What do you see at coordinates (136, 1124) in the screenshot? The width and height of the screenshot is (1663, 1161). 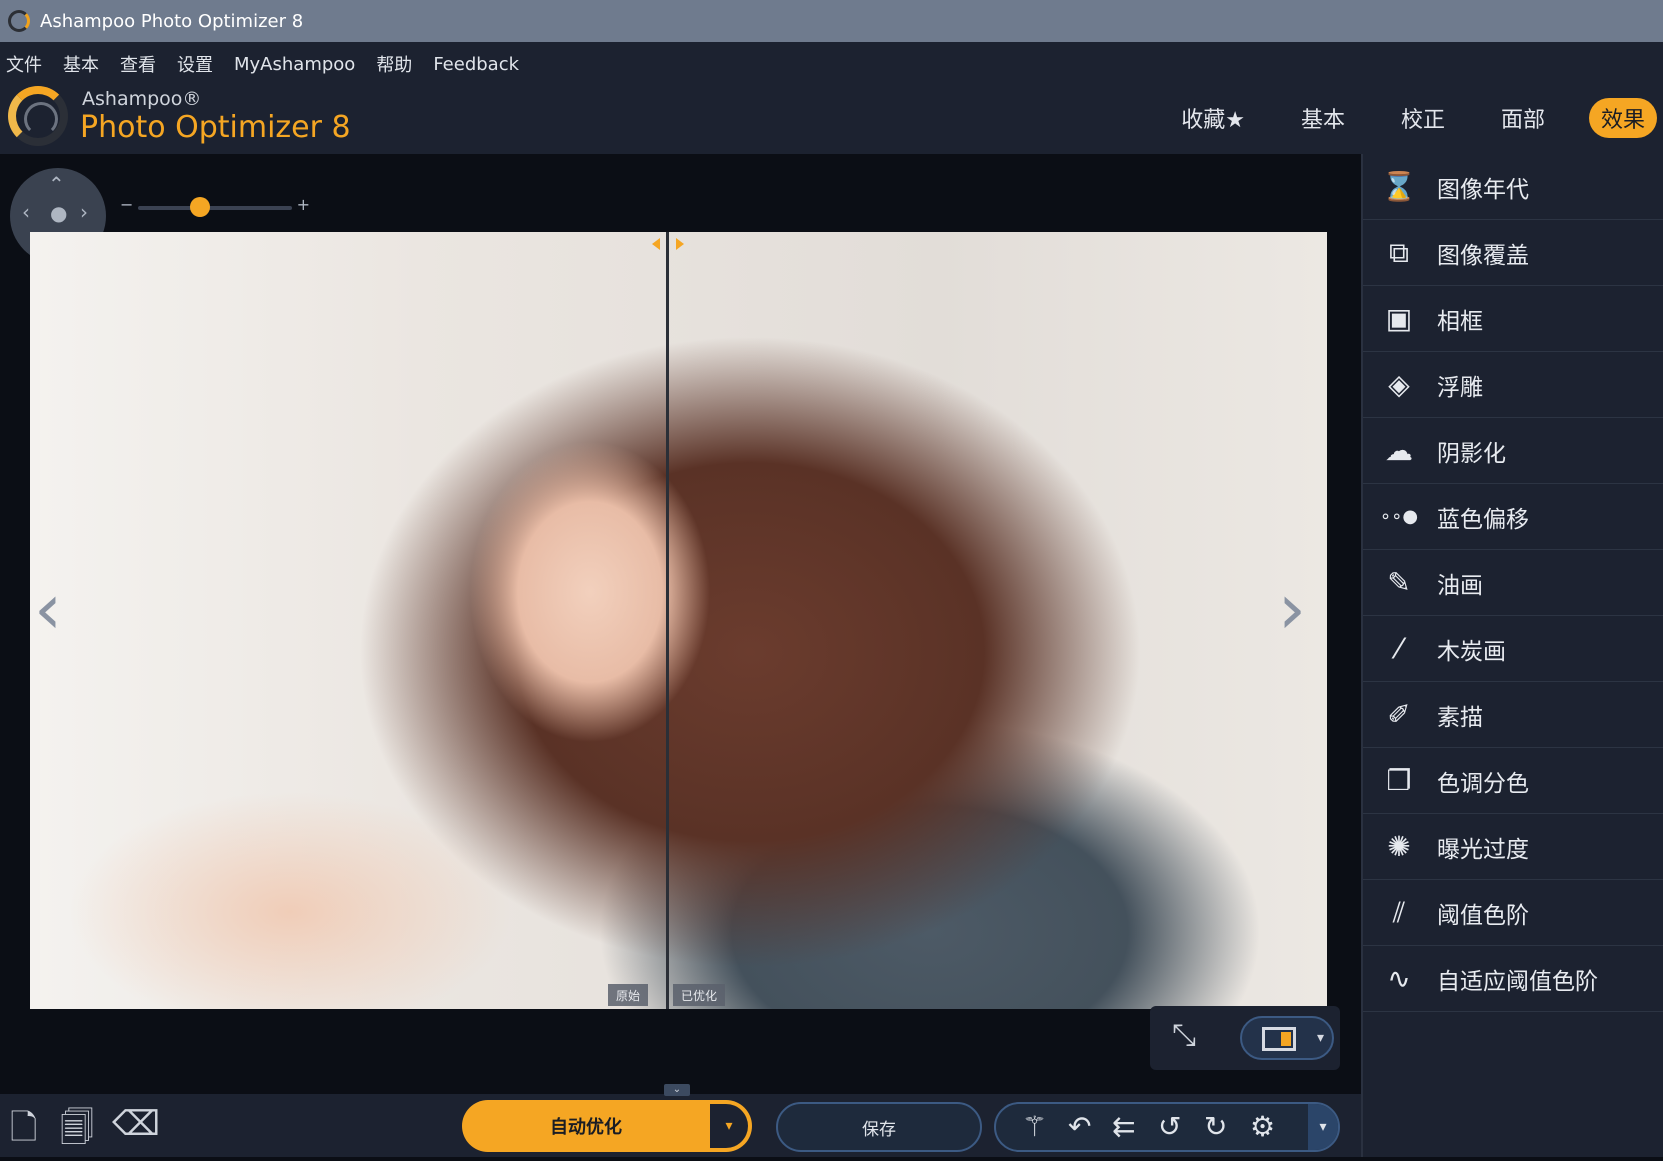 I see `clear-list-icon: ⌫` at bounding box center [136, 1124].